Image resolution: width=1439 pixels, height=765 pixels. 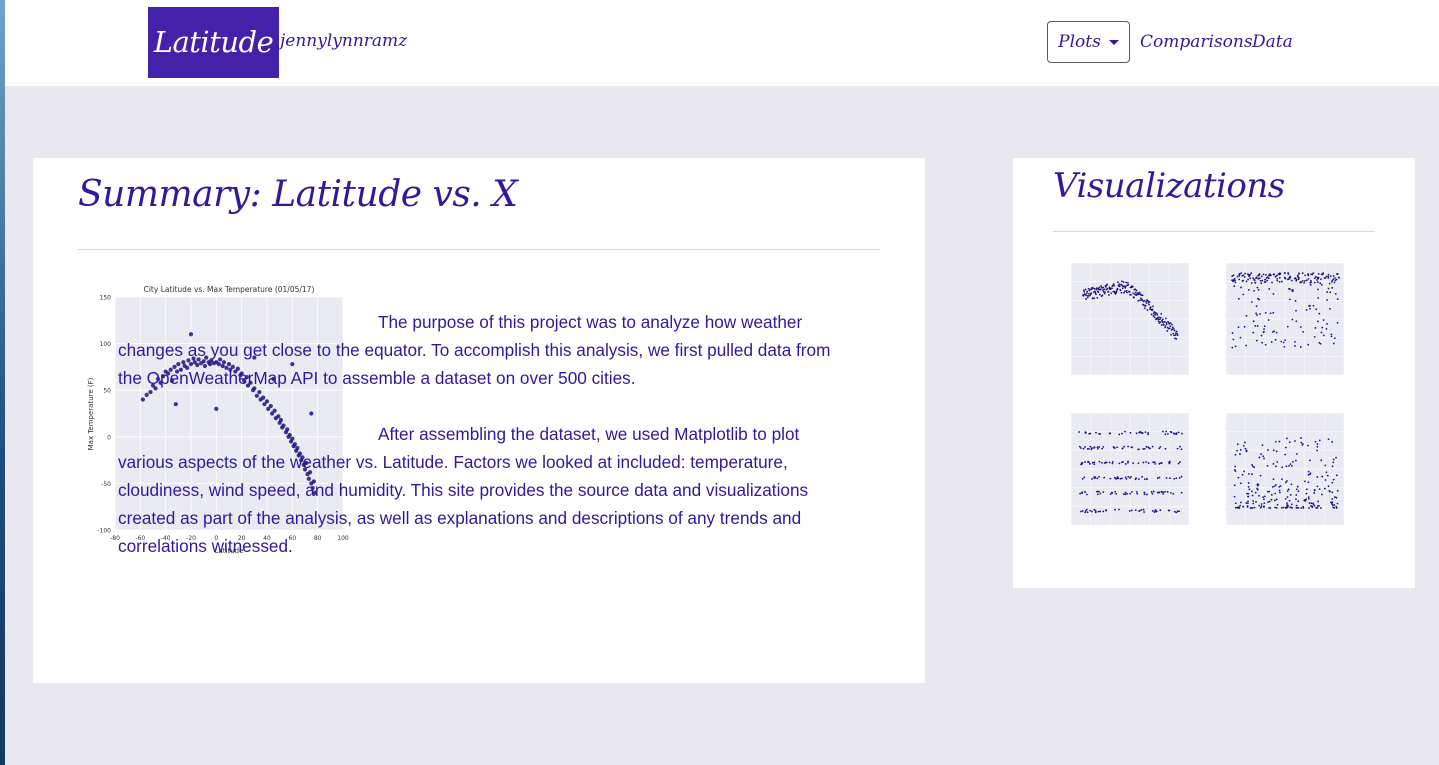 I want to click on thumbnail-temperature-plot, so click(x=1128, y=323).